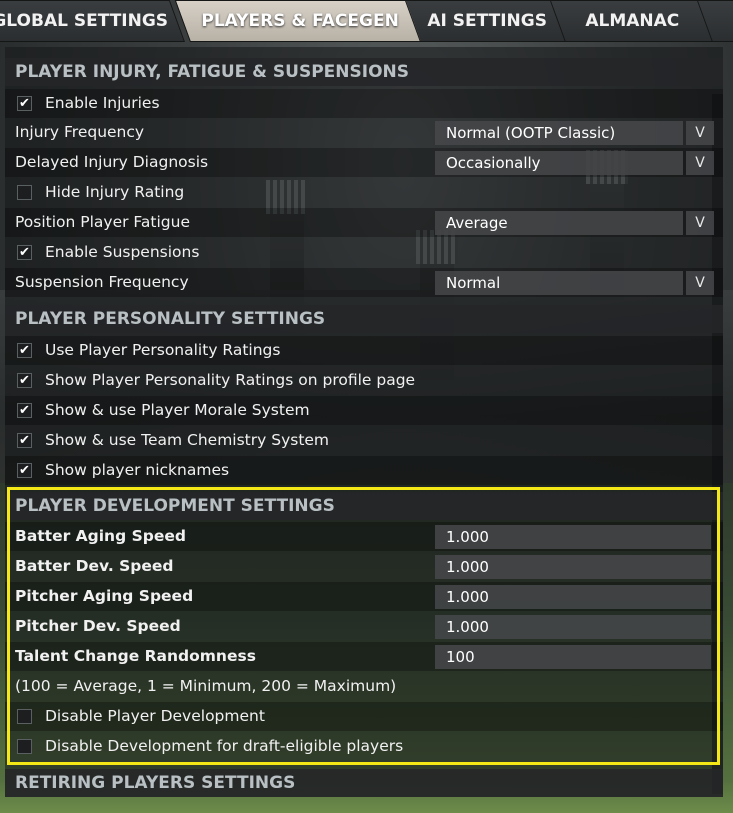 The width and height of the screenshot is (733, 813). I want to click on enable-suspensions-checkbox: ✔, so click(24, 252).